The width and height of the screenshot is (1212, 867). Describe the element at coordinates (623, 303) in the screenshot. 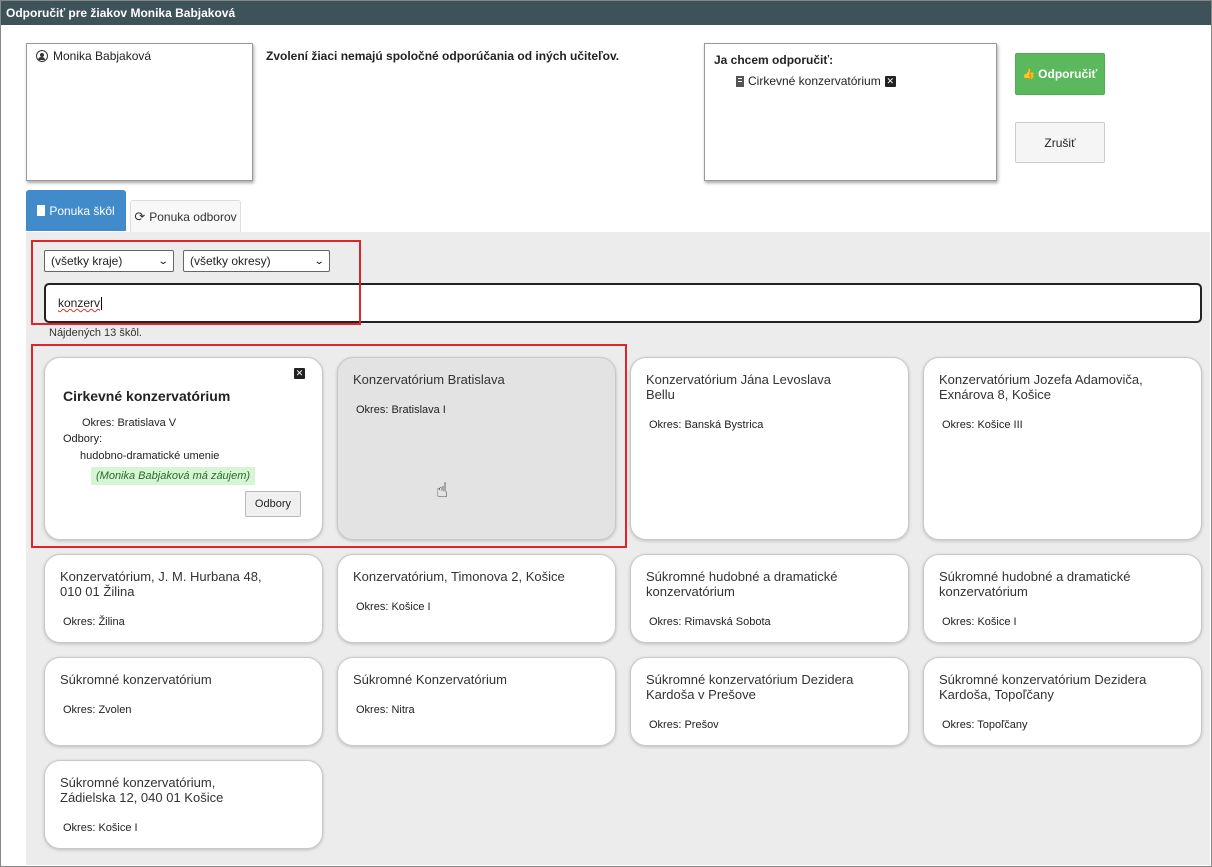

I see `search-input: konzerv` at that location.